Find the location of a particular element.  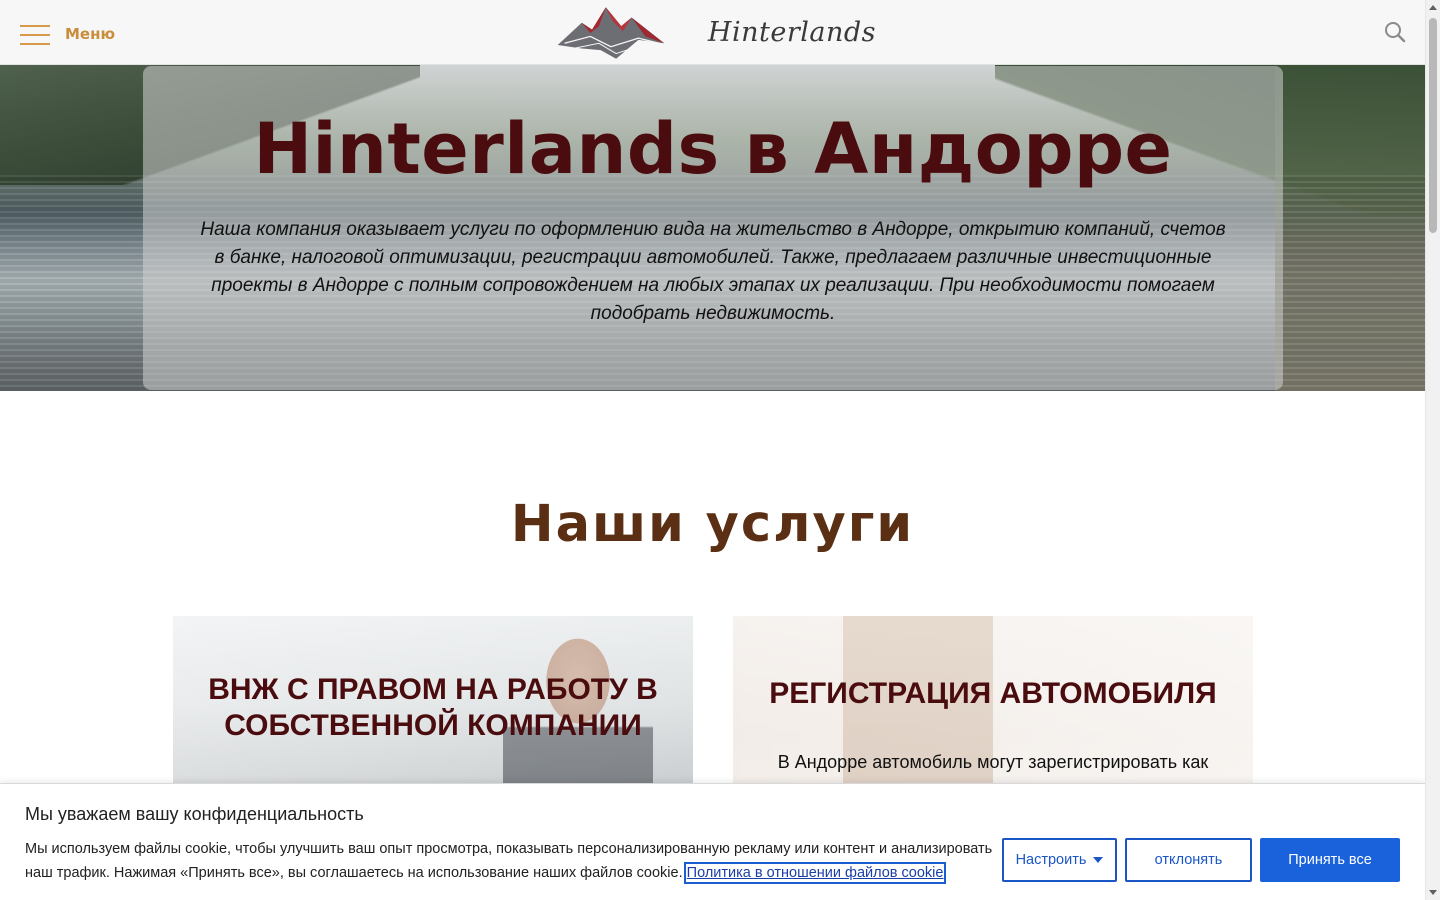

mountain-logo-icon is located at coordinates (611, 32).